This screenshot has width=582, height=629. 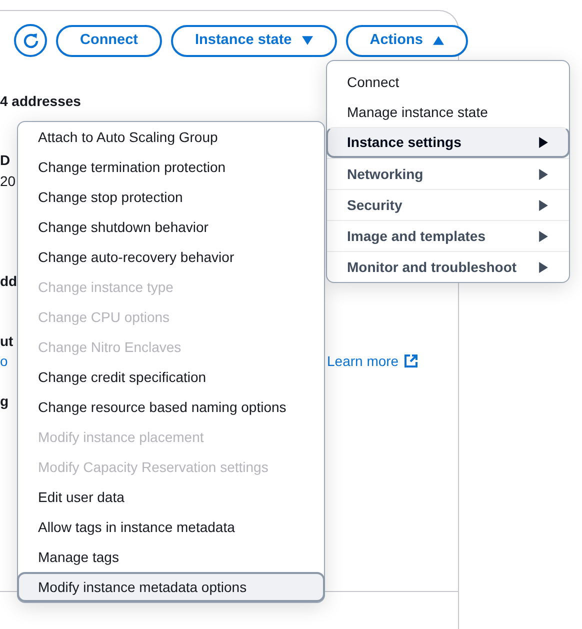 What do you see at coordinates (448, 204) in the screenshot?
I see `menu-item: Security` at bounding box center [448, 204].